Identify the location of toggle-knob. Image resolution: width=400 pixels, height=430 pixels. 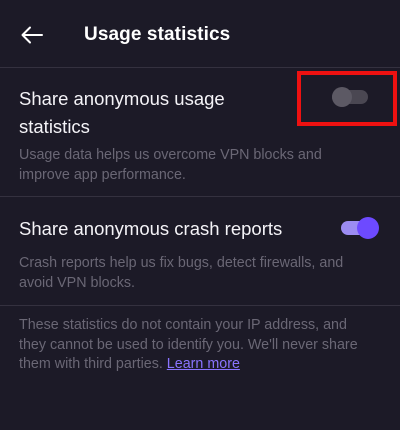
(368, 228).